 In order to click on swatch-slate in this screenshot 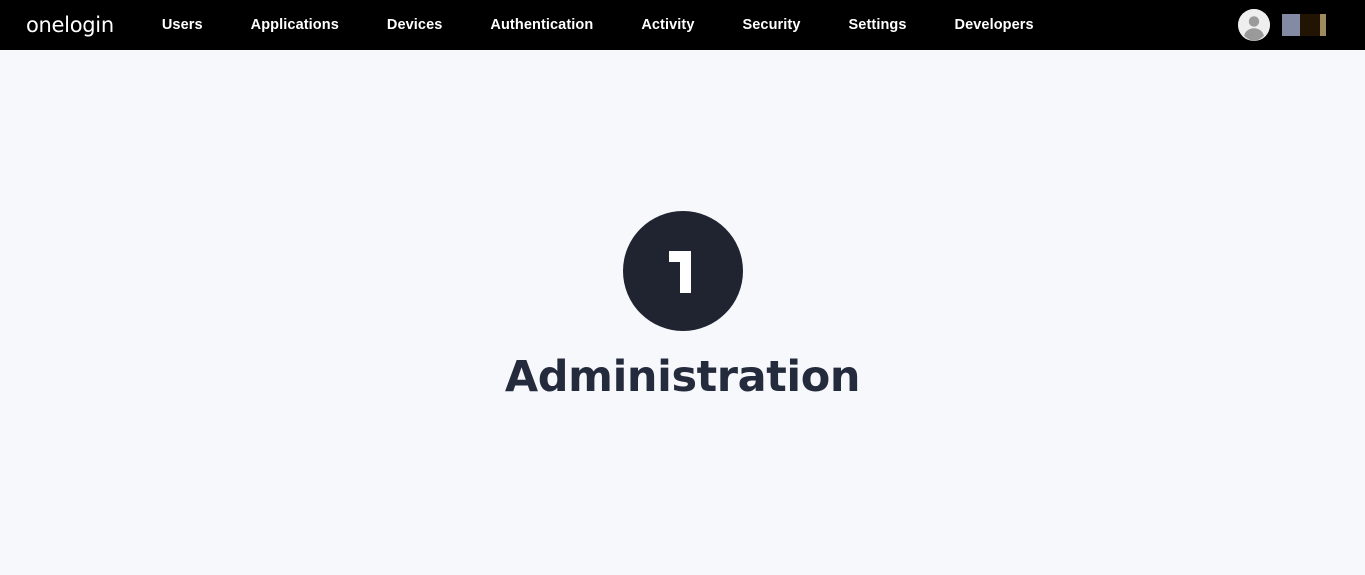, I will do `click(1291, 25)`.